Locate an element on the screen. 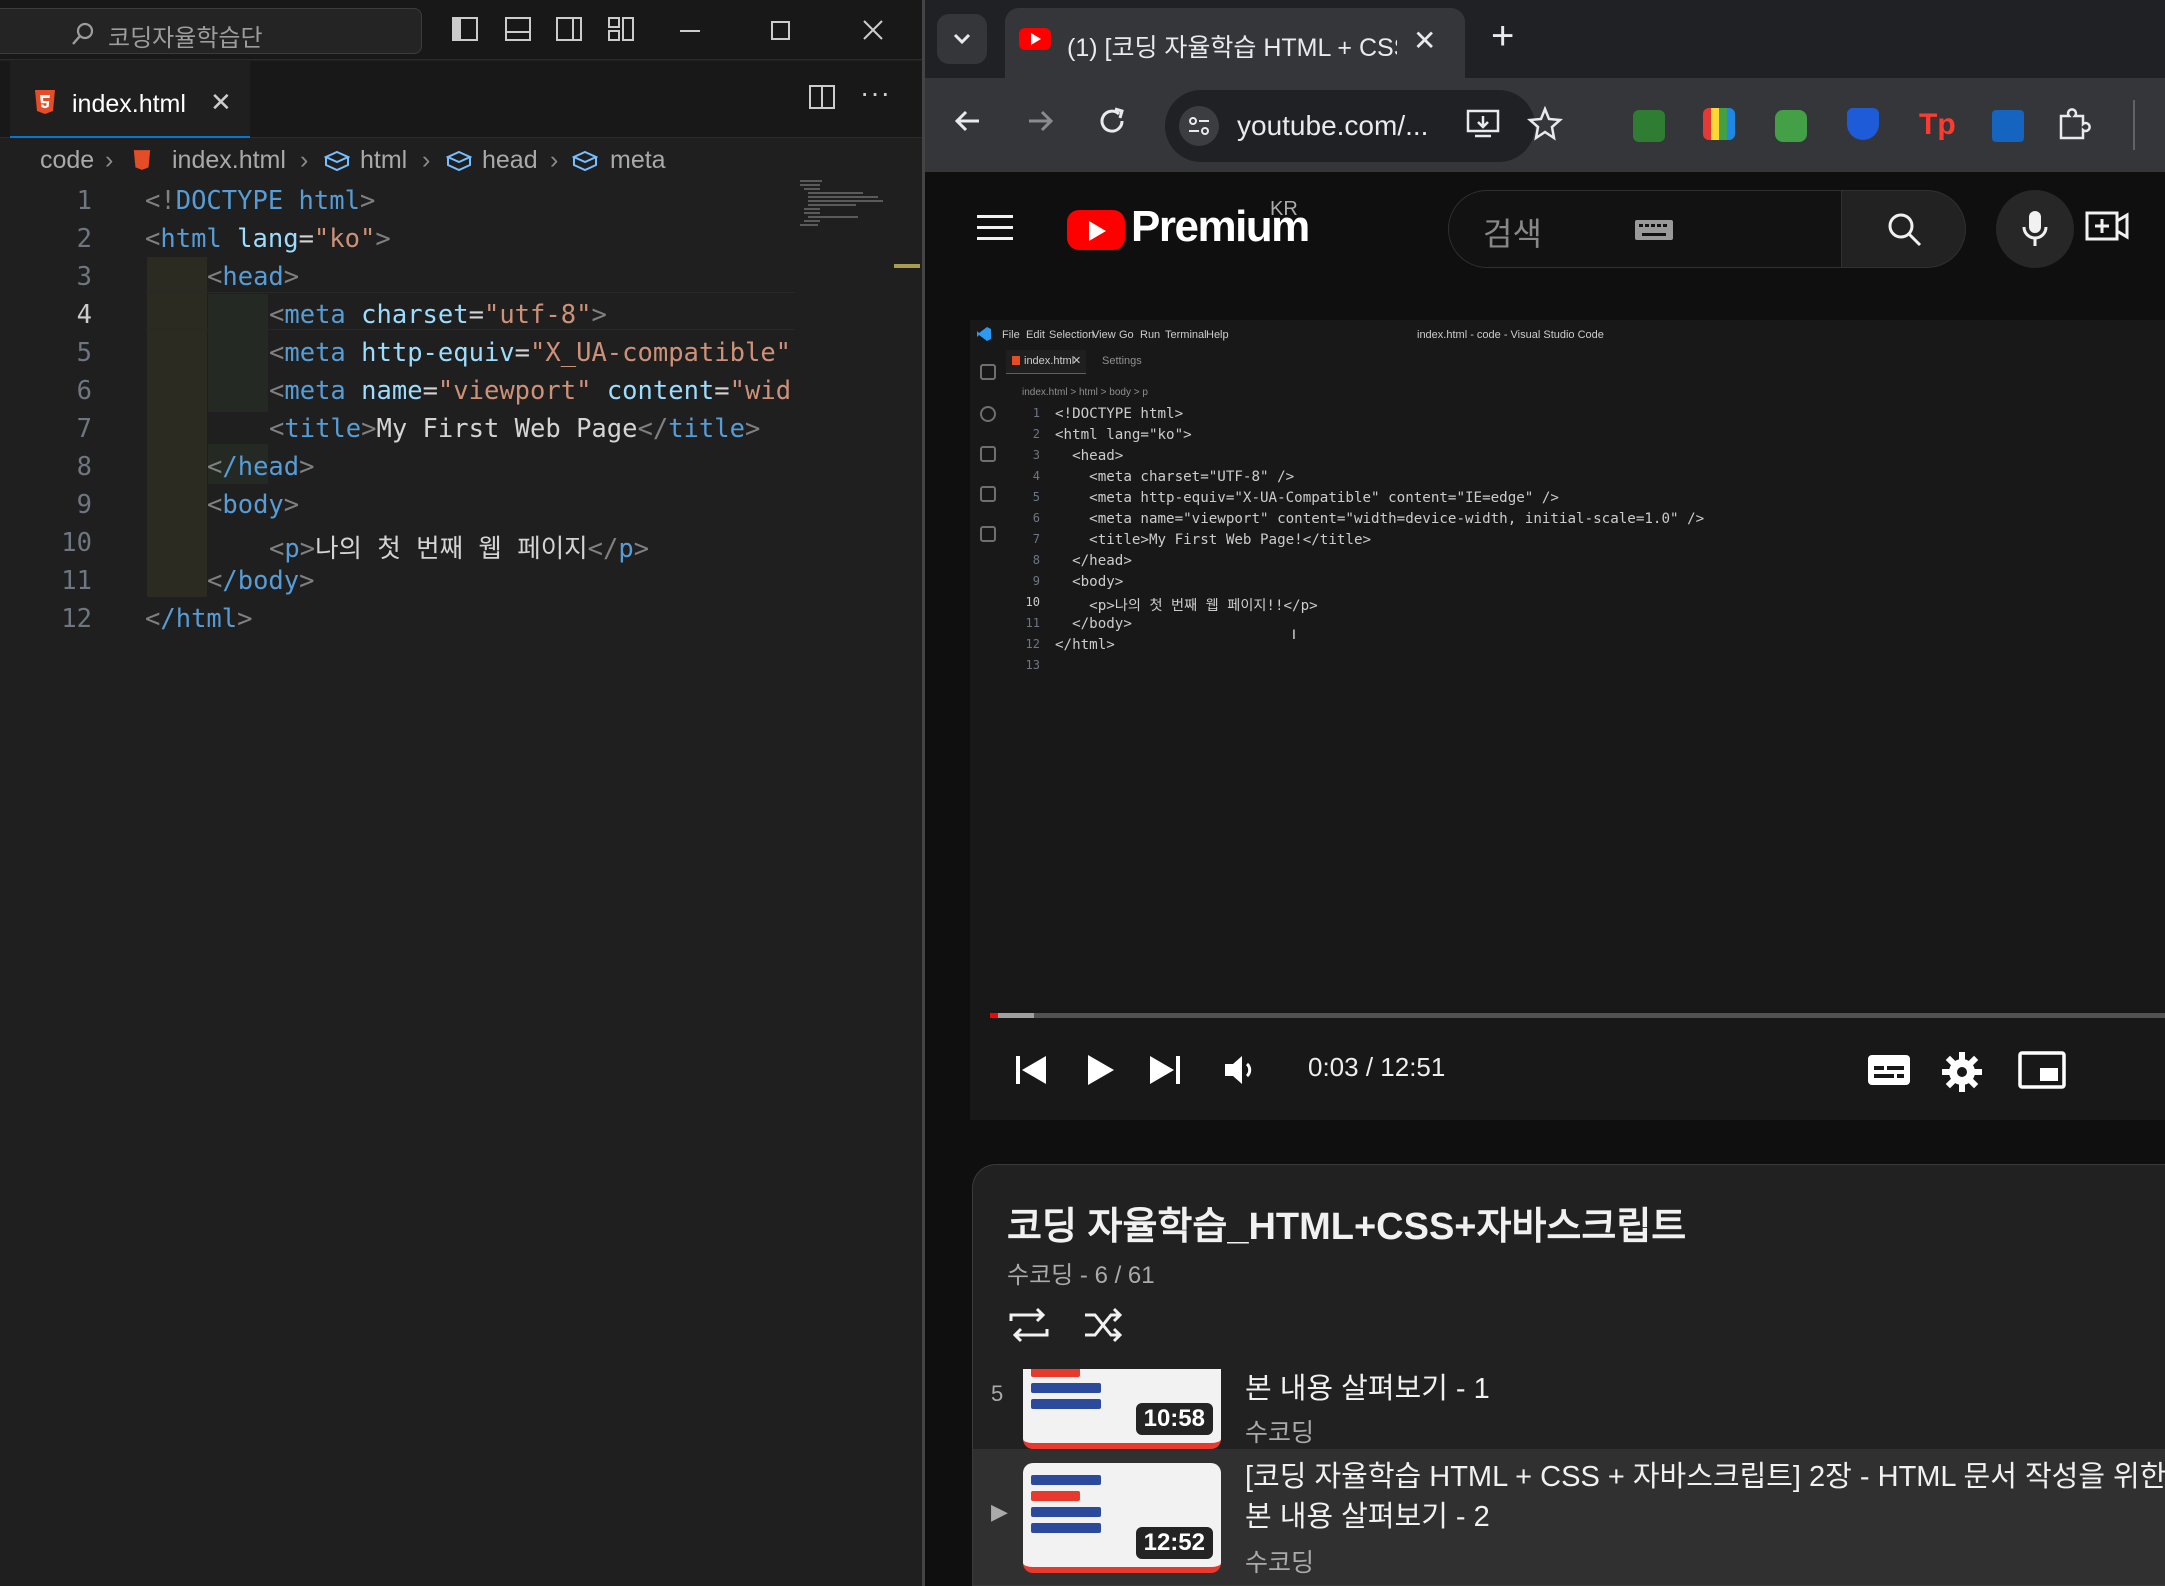 This screenshot has width=2165, height=1586. play-icon is located at coordinates (1100, 1070).